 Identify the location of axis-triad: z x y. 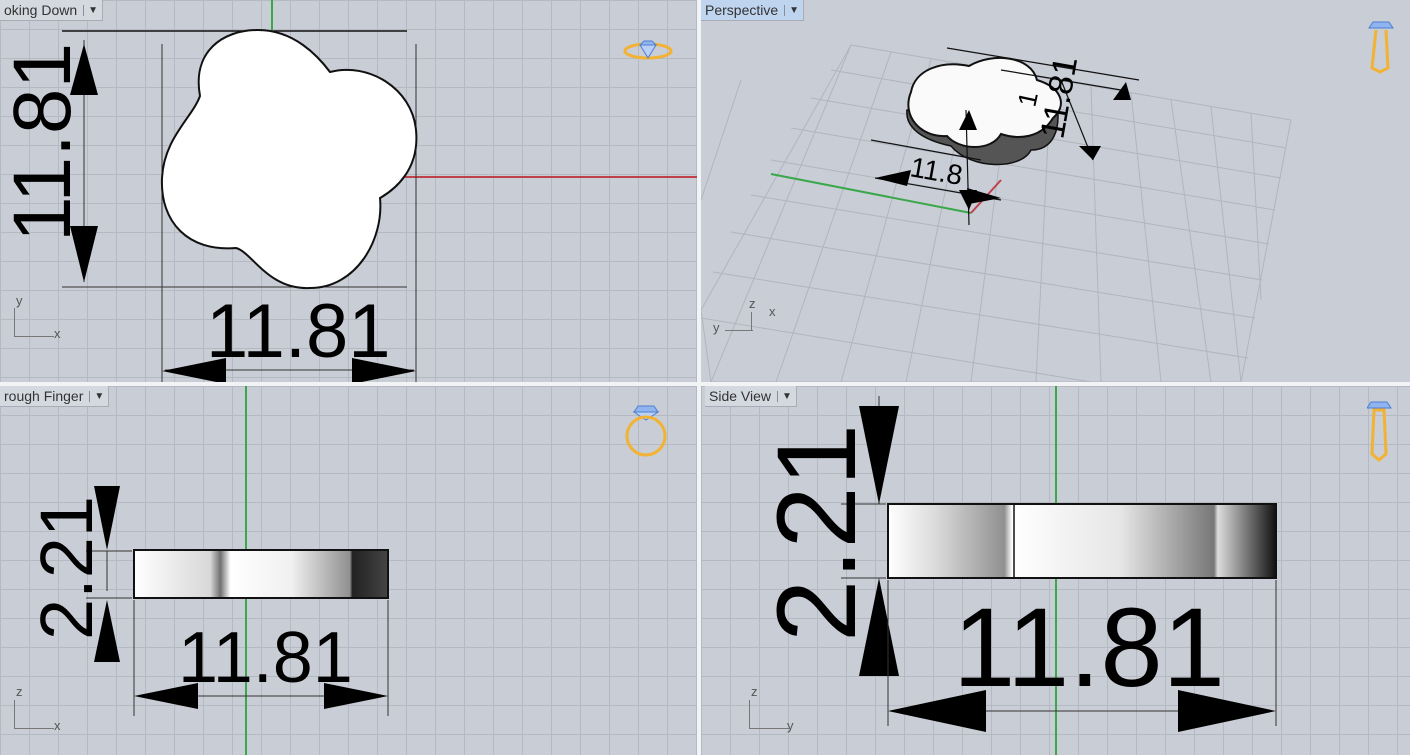
(746, 319).